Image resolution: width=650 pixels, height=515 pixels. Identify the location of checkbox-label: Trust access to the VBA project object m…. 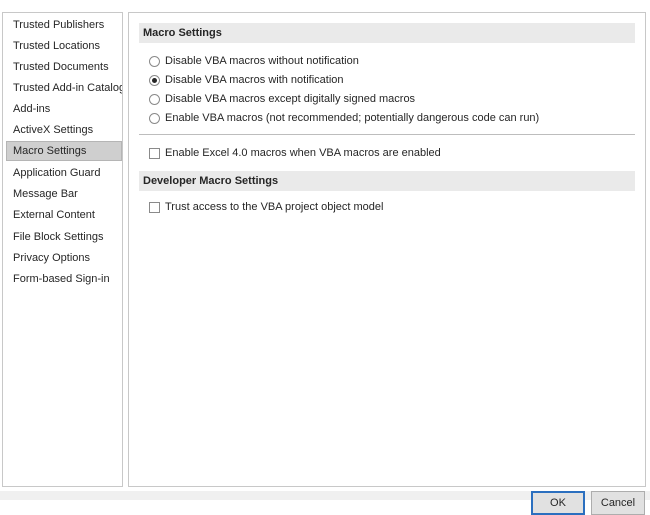
(274, 207).